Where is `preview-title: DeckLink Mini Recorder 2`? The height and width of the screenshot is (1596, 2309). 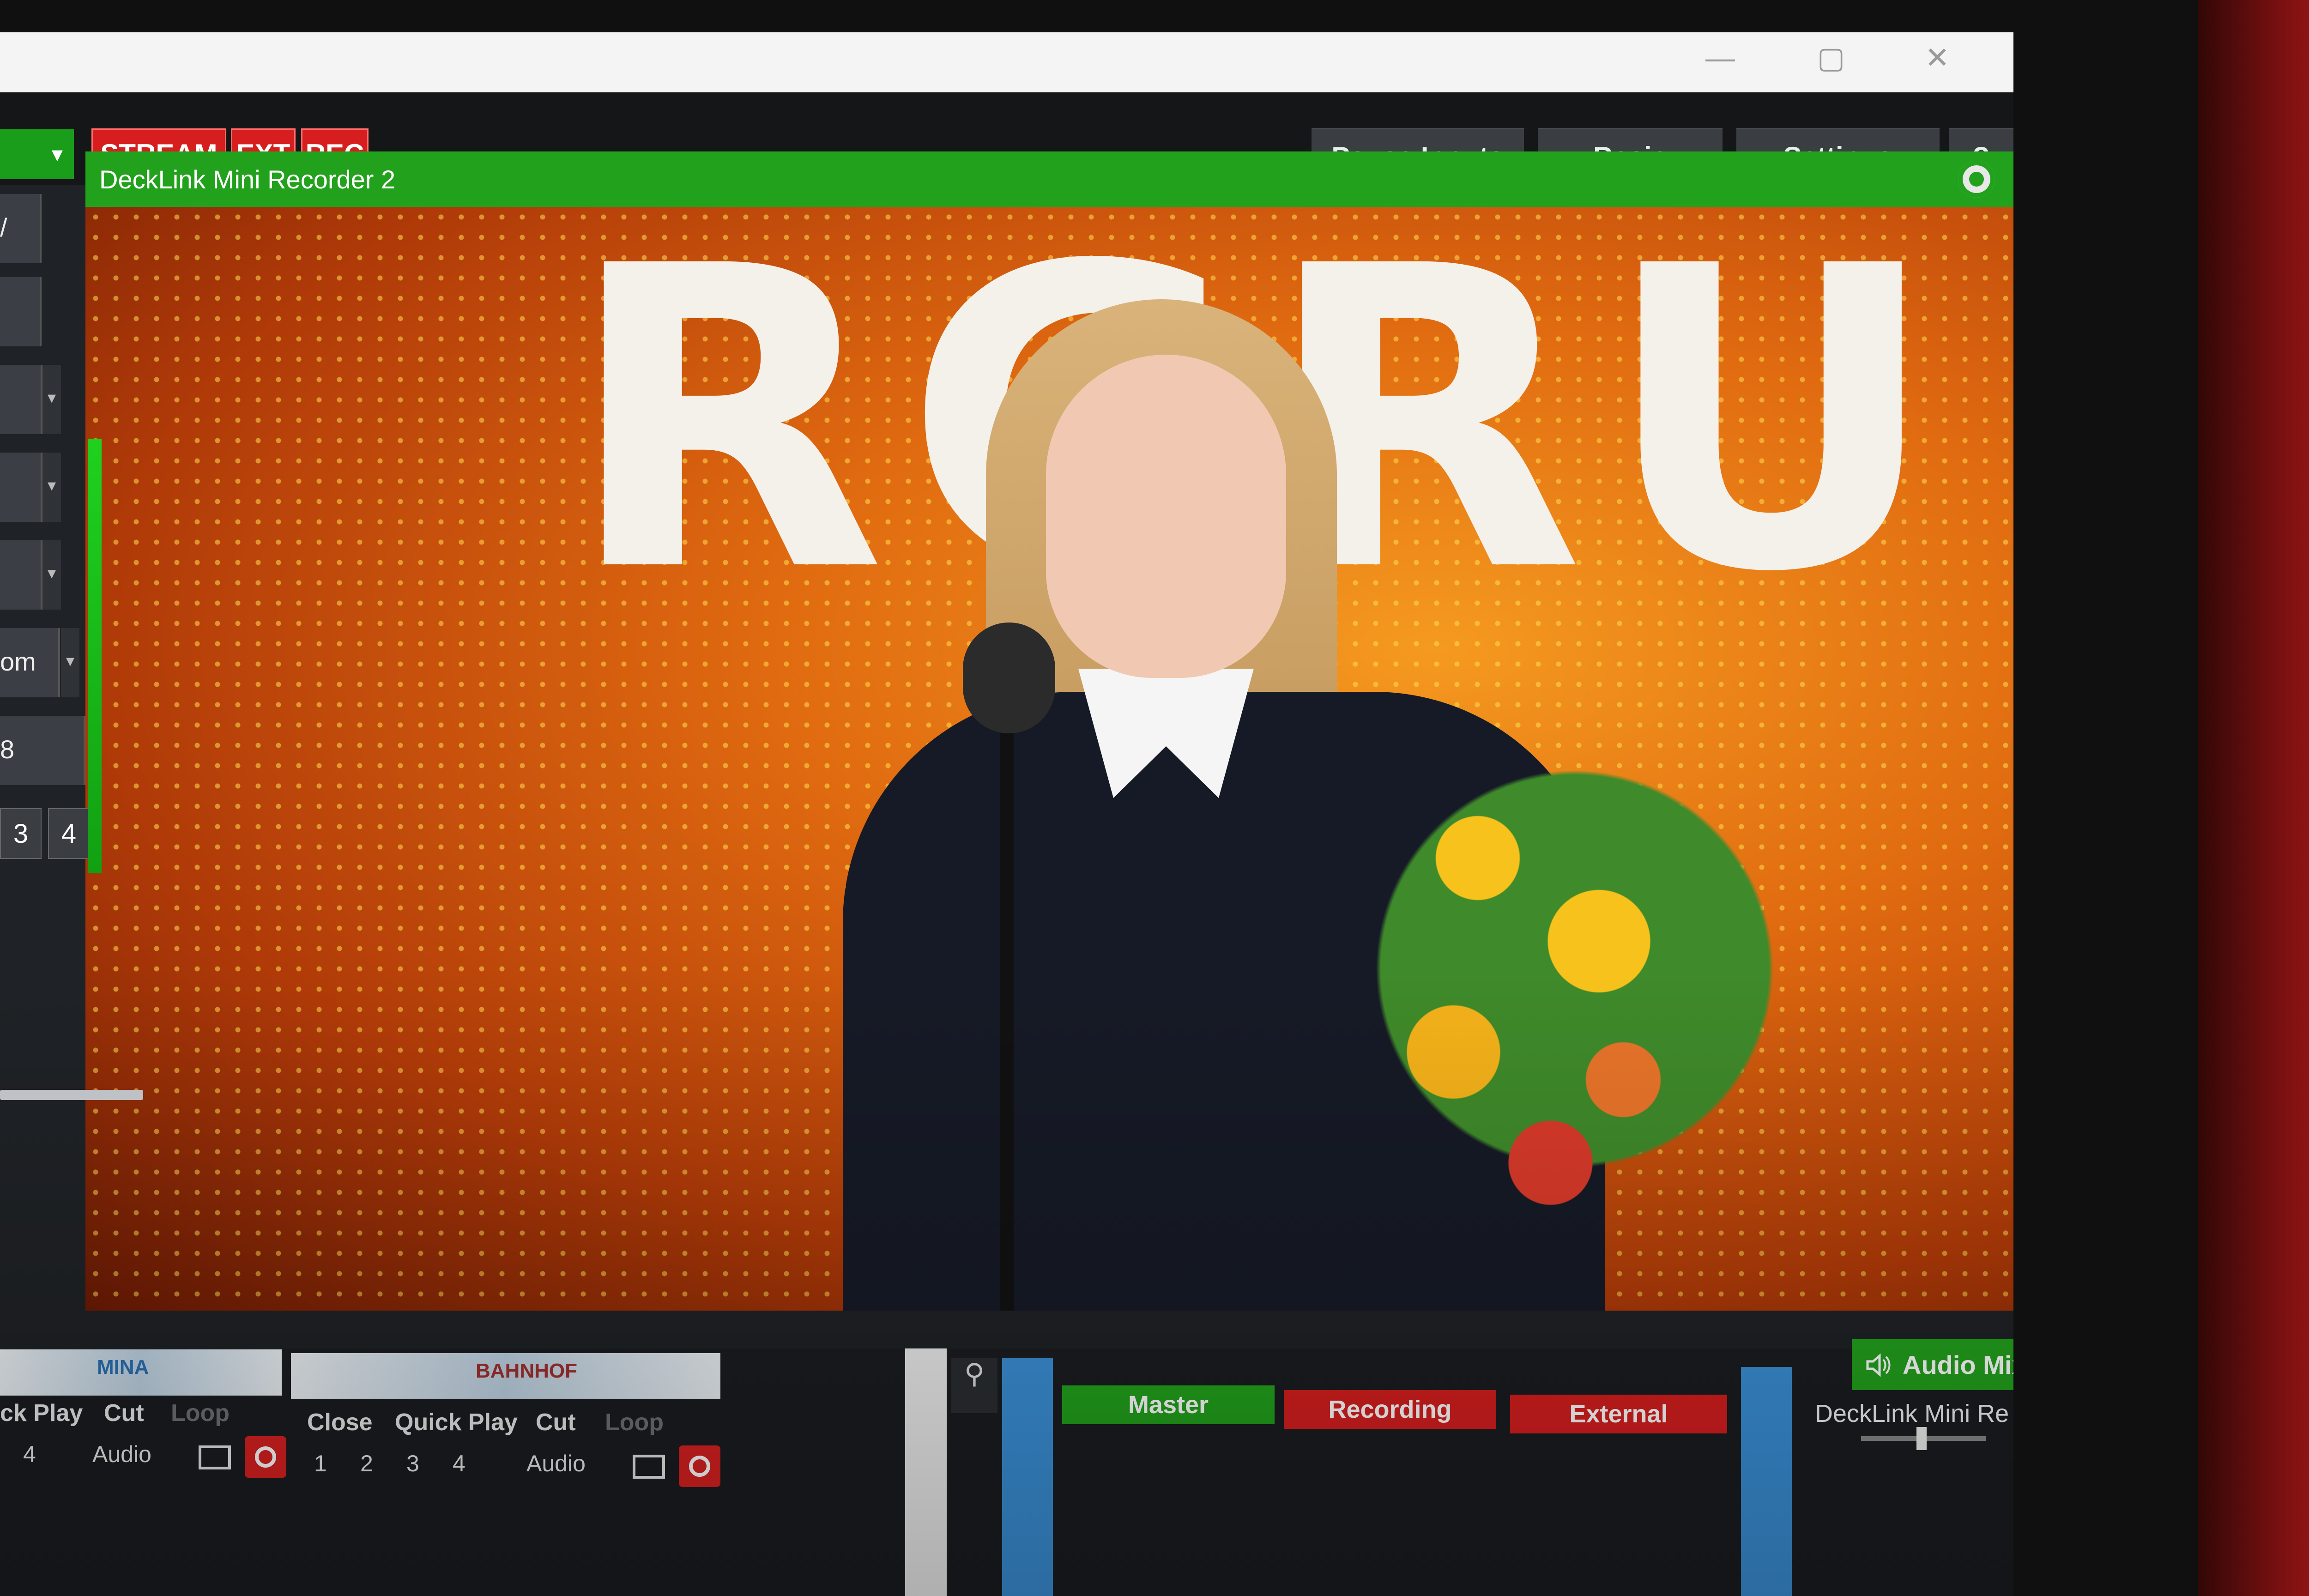 preview-title: DeckLink Mini Recorder 2 is located at coordinates (247, 179).